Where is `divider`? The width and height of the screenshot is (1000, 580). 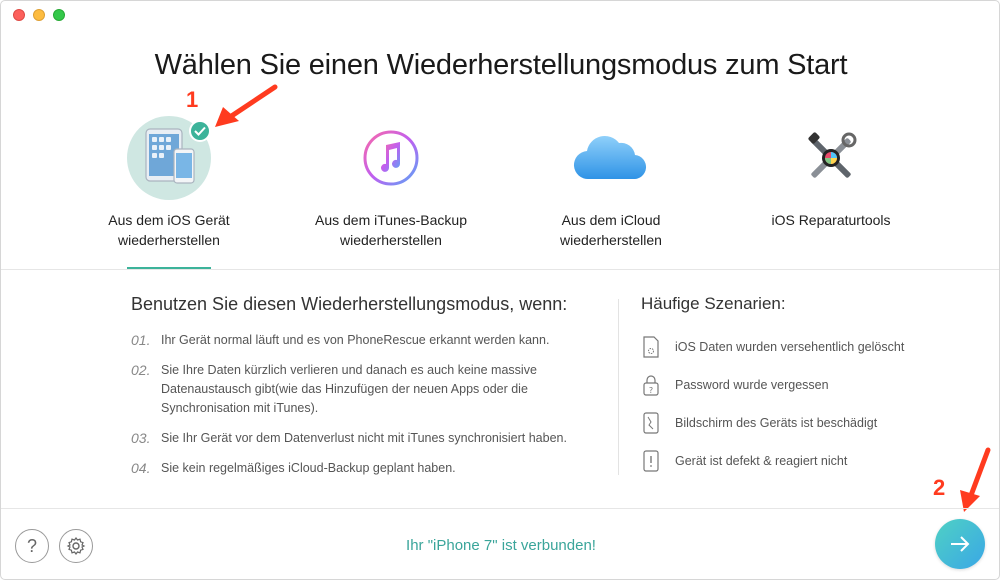 divider is located at coordinates (500, 269).